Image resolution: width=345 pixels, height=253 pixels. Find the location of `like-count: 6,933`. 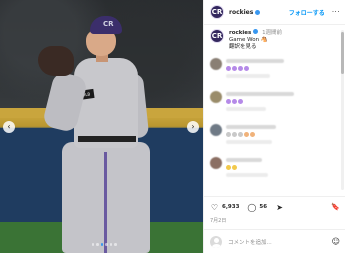

like-count: 6,933 is located at coordinates (230, 207).